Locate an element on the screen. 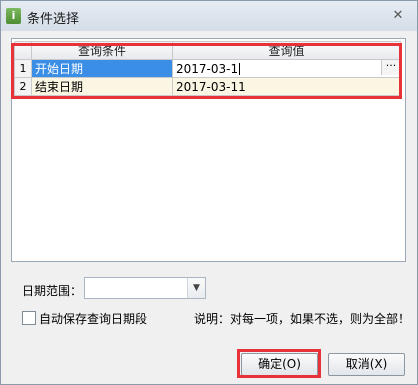  cancel-button: 取消(X) is located at coordinates (366, 364).